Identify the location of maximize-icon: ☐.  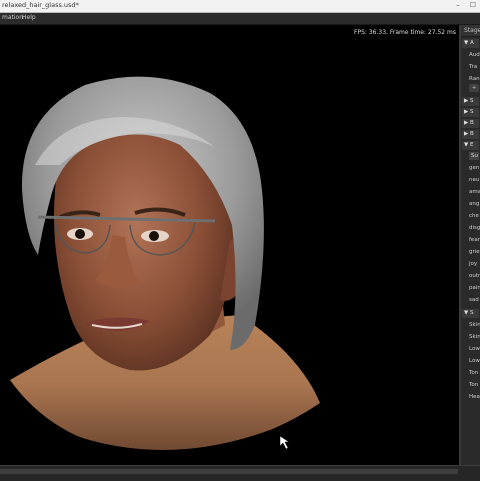
(473, 5).